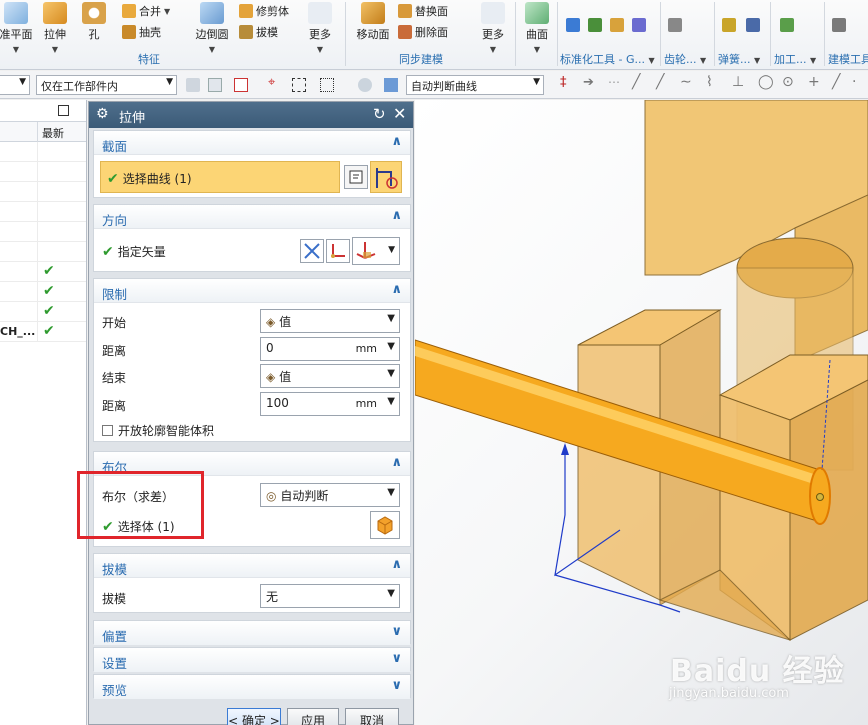 The height and width of the screenshot is (725, 868). Describe the element at coordinates (102, 114) in the screenshot. I see `gear-icon: ⚙` at that location.